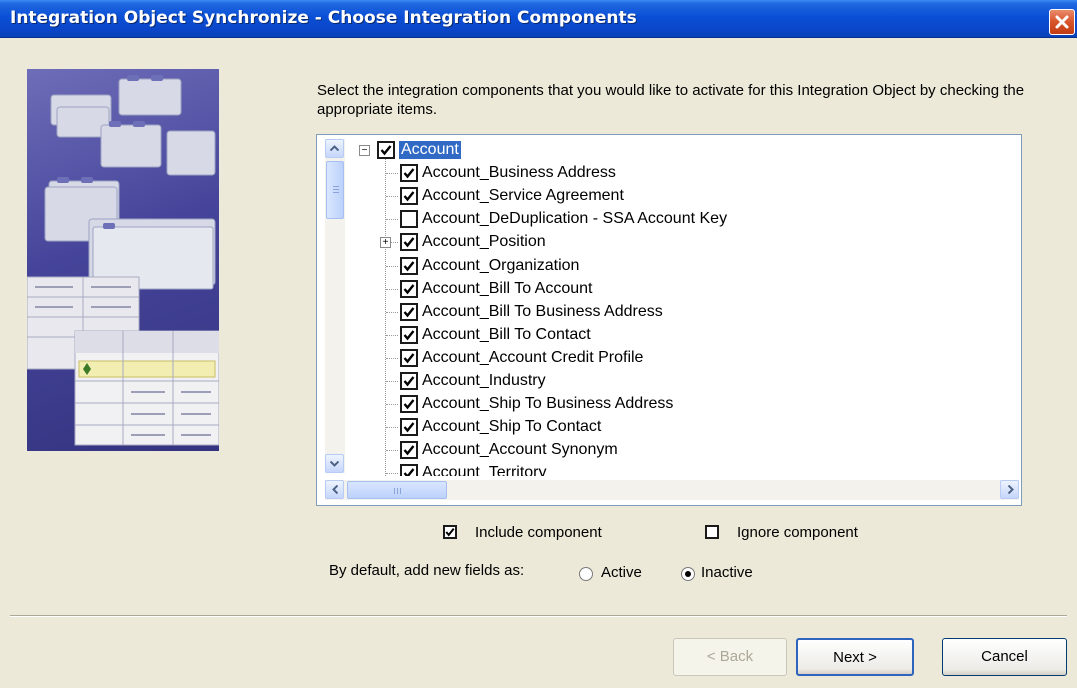 Image resolution: width=1077 pixels, height=688 pixels. What do you see at coordinates (712, 532) in the screenshot?
I see `ignore-legend-checkbox` at bounding box center [712, 532].